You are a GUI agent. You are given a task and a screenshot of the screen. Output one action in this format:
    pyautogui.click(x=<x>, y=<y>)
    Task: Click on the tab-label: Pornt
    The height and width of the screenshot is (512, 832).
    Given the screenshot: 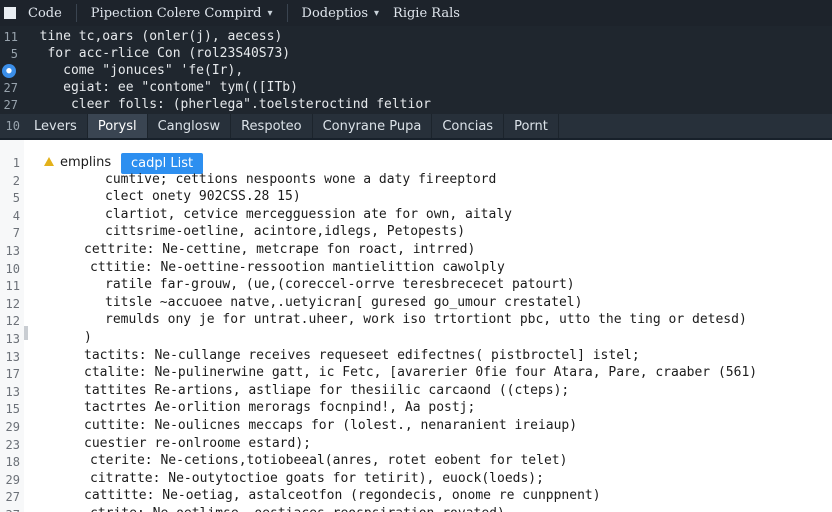 What is the action you would take?
    pyautogui.click(x=531, y=126)
    